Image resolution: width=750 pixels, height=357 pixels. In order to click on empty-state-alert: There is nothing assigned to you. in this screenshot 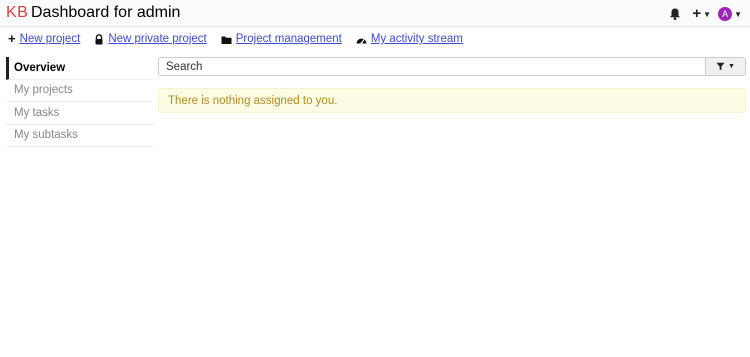, I will do `click(452, 100)`.